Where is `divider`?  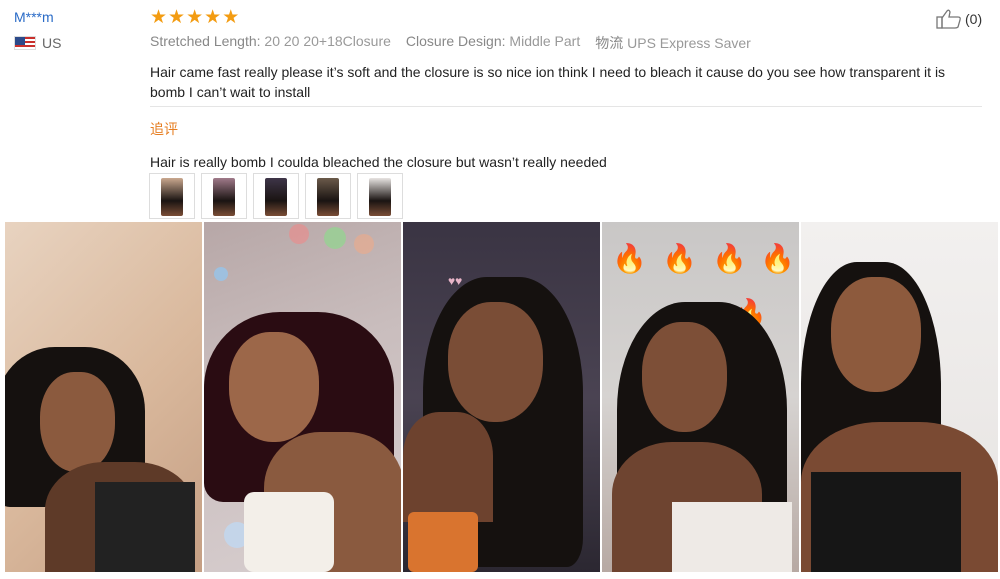
divider is located at coordinates (566, 106).